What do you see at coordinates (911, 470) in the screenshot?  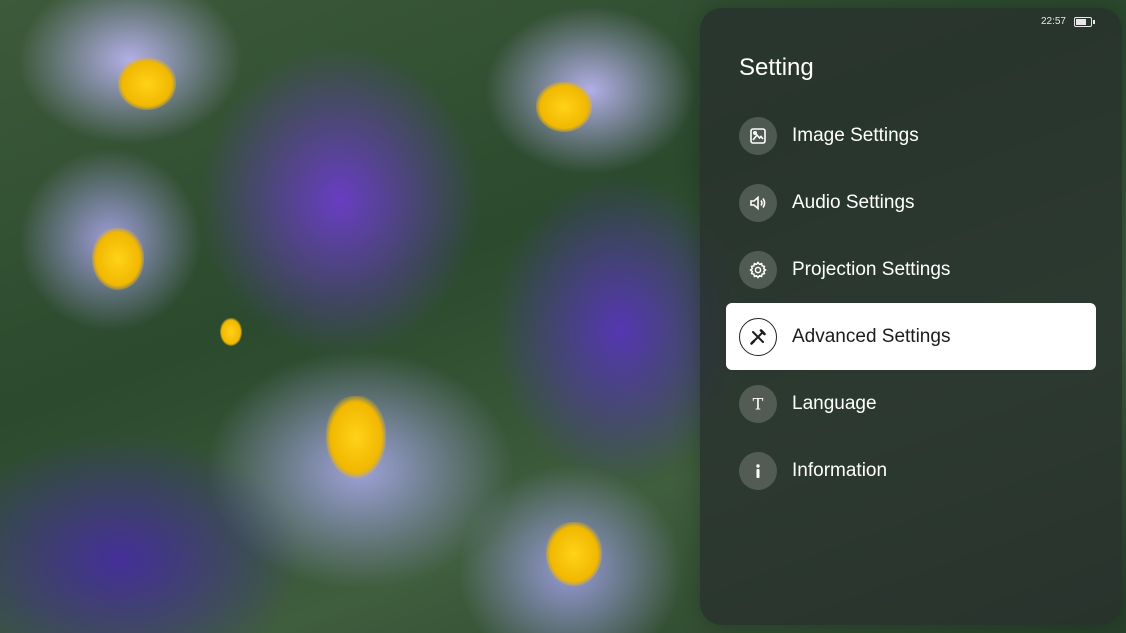 I see `menu-item-information: Information` at bounding box center [911, 470].